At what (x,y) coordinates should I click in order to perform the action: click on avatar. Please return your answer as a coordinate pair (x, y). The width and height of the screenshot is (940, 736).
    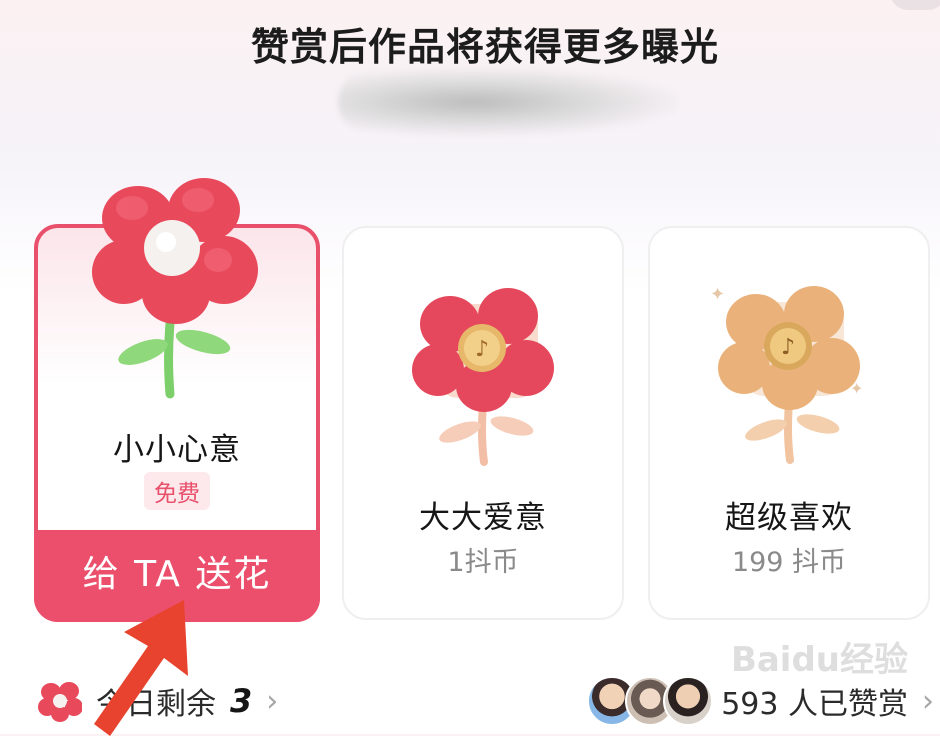
    Looking at the image, I should click on (688, 701).